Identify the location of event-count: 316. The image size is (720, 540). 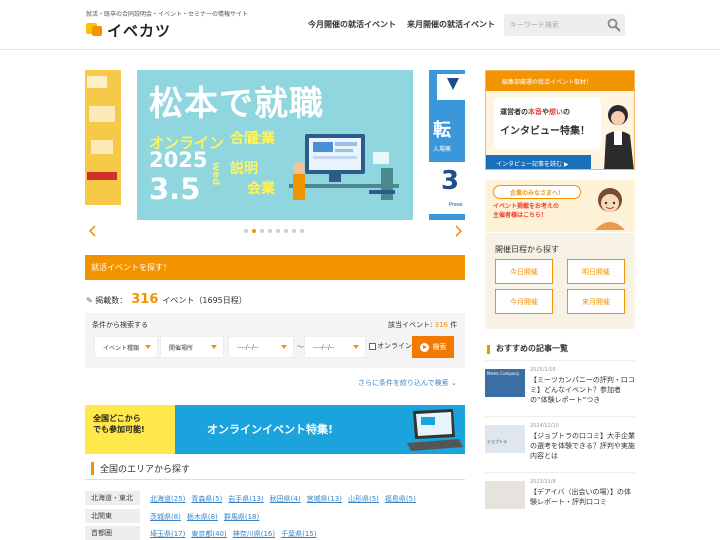
(145, 299).